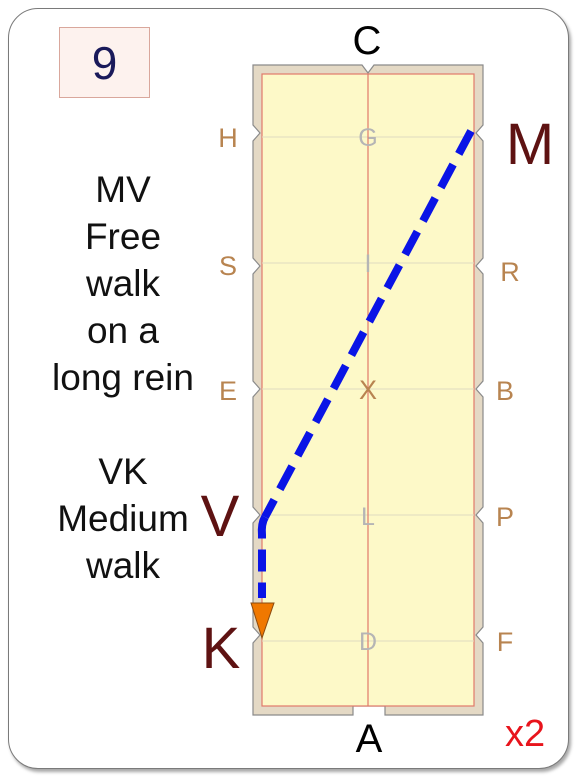 This screenshot has width=579, height=779. I want to click on letter-i: I, so click(368, 264).